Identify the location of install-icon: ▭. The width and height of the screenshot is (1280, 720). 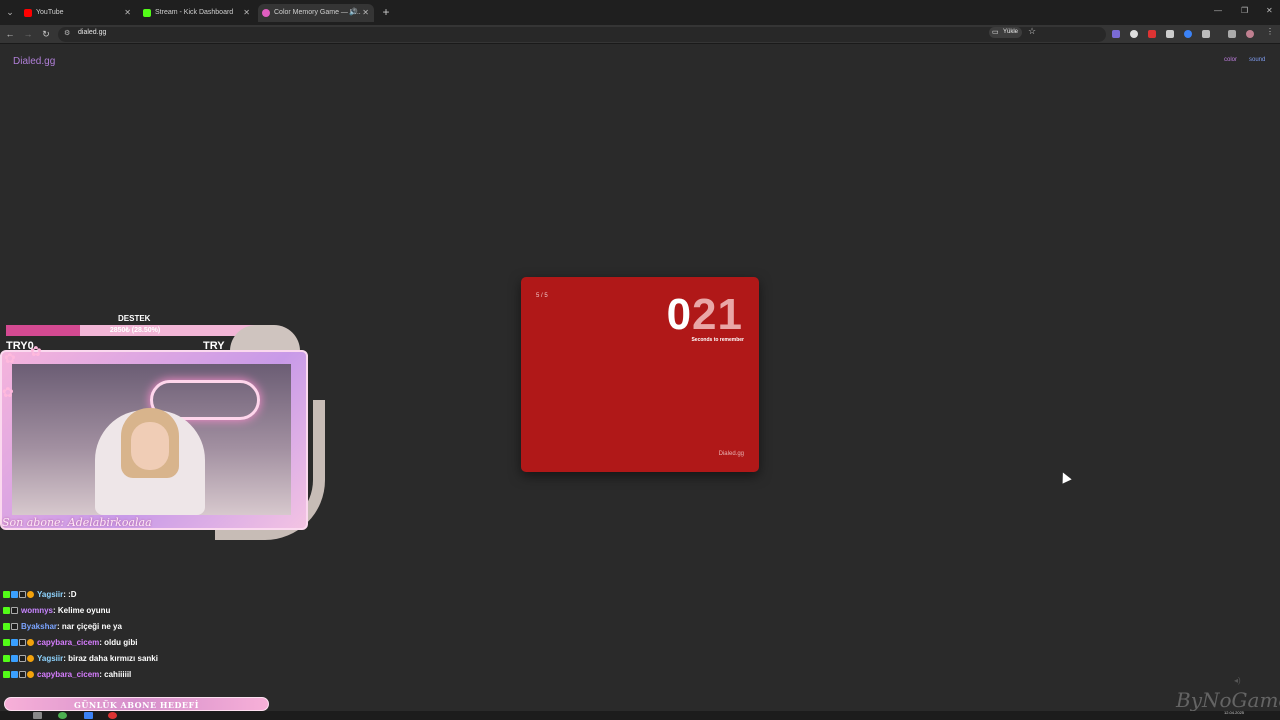
(995, 32).